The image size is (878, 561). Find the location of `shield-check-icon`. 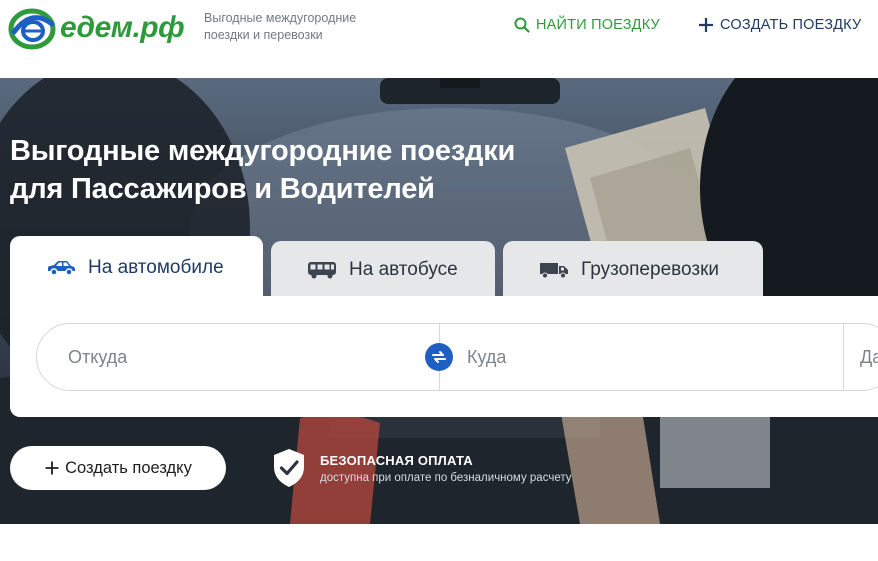

shield-check-icon is located at coordinates (289, 468).